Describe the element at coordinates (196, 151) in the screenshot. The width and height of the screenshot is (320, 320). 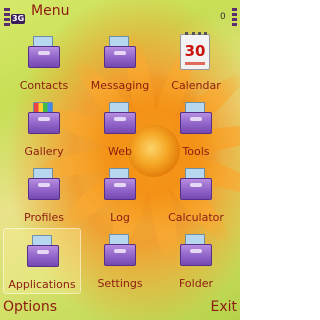
I see `menu-item-label: Tools` at that location.